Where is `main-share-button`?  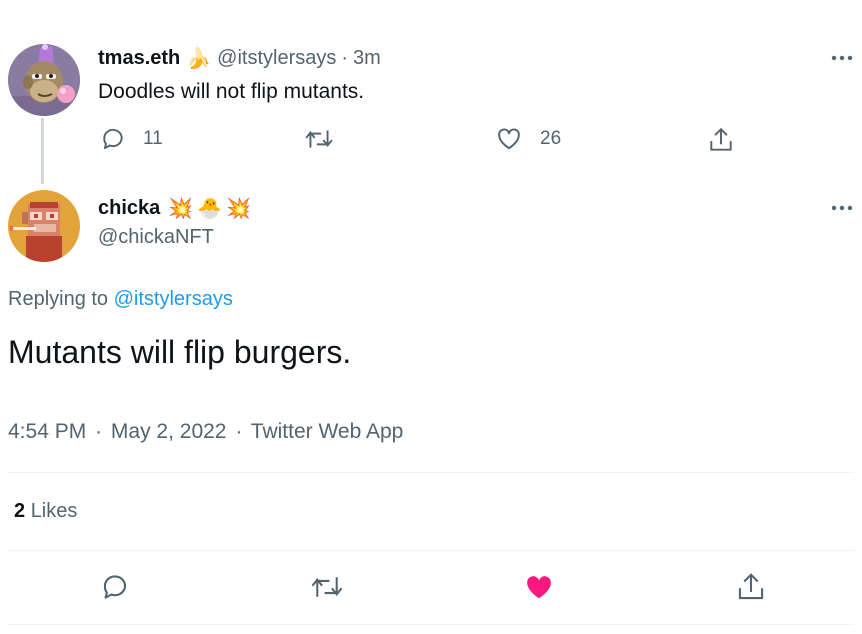
main-share-button is located at coordinates (751, 587).